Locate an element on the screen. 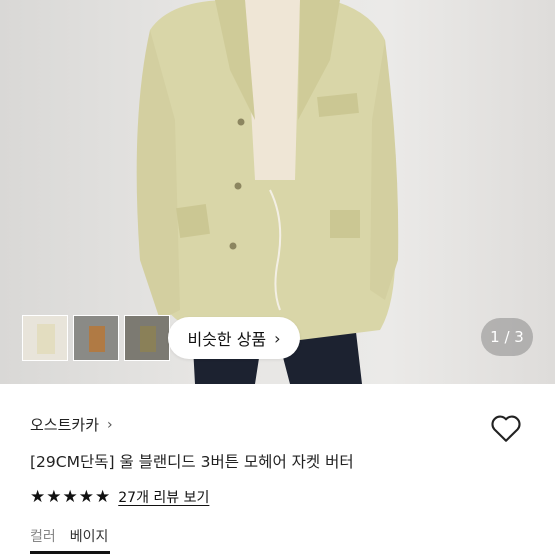  similar-products-button: 비슷한 상품 › is located at coordinates (234, 338).